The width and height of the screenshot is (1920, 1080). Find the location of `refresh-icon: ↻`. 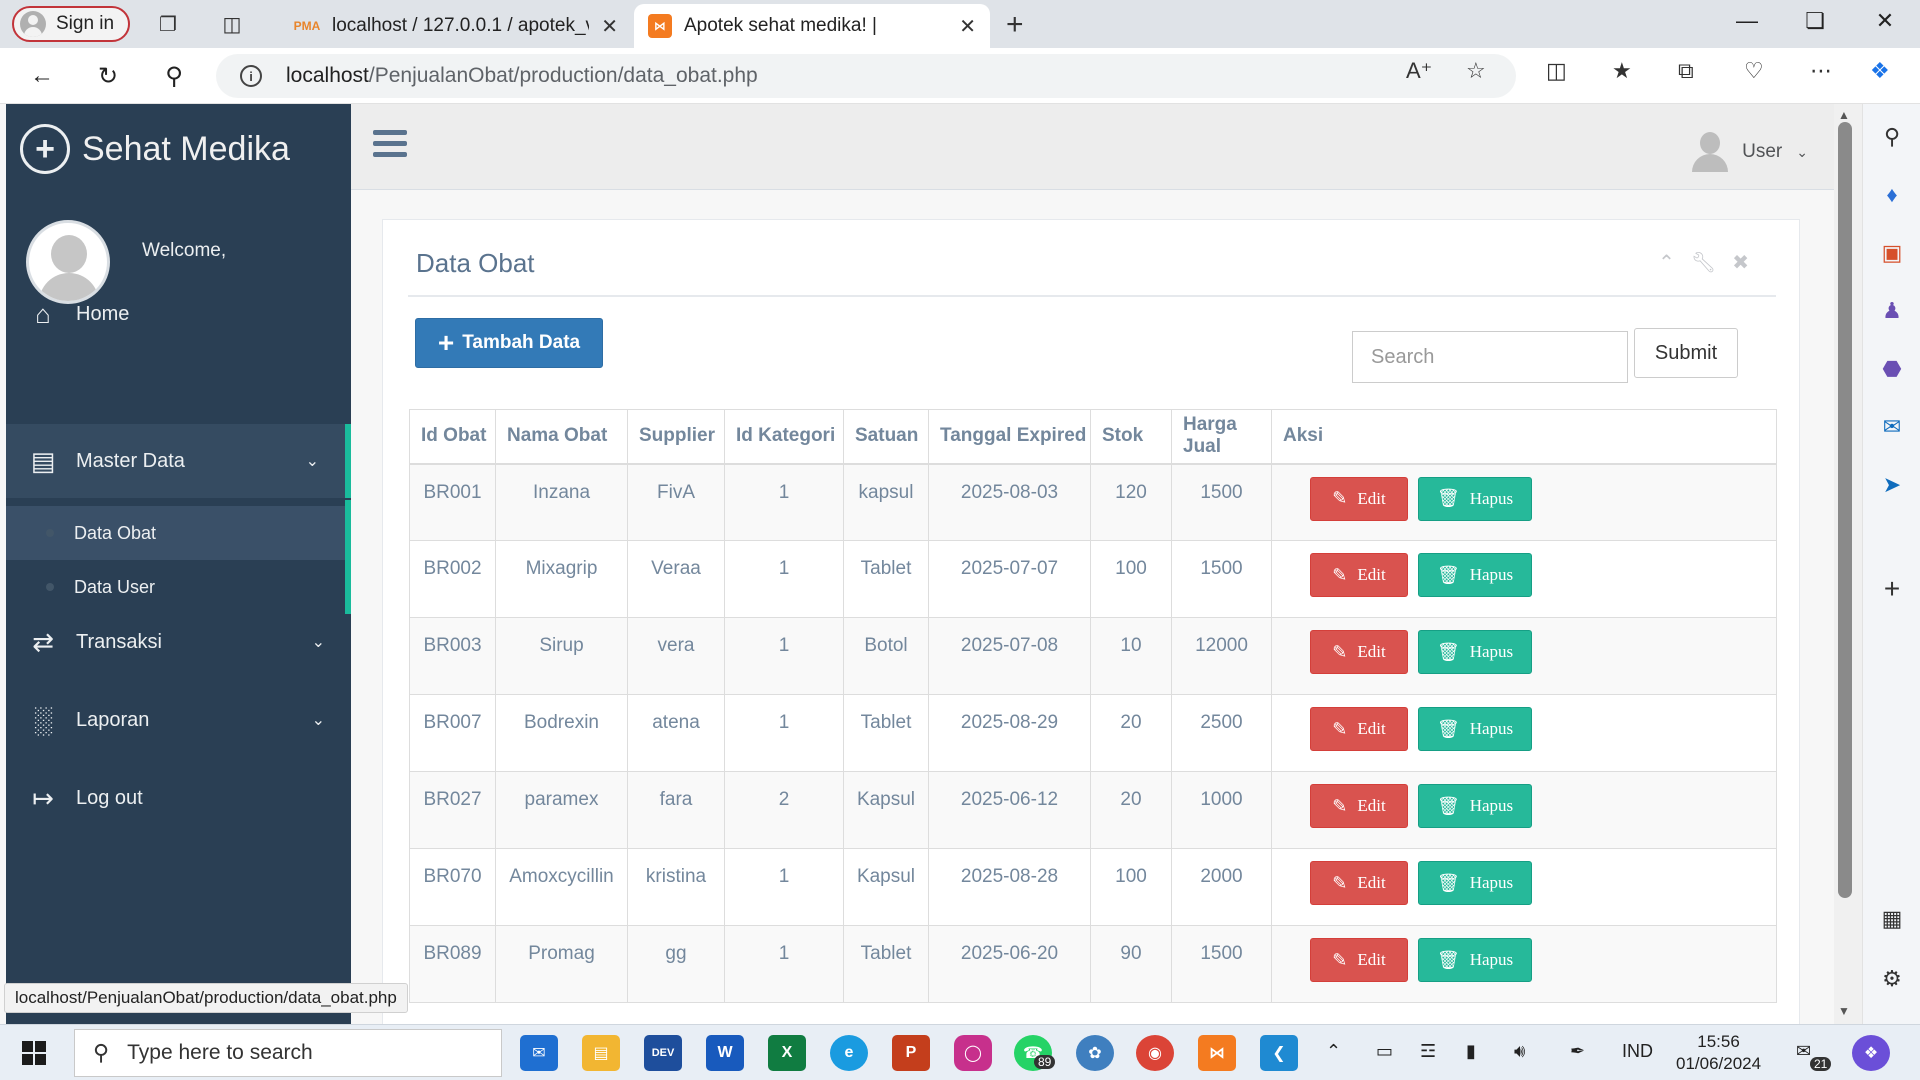

refresh-icon: ↻ is located at coordinates (108, 76).